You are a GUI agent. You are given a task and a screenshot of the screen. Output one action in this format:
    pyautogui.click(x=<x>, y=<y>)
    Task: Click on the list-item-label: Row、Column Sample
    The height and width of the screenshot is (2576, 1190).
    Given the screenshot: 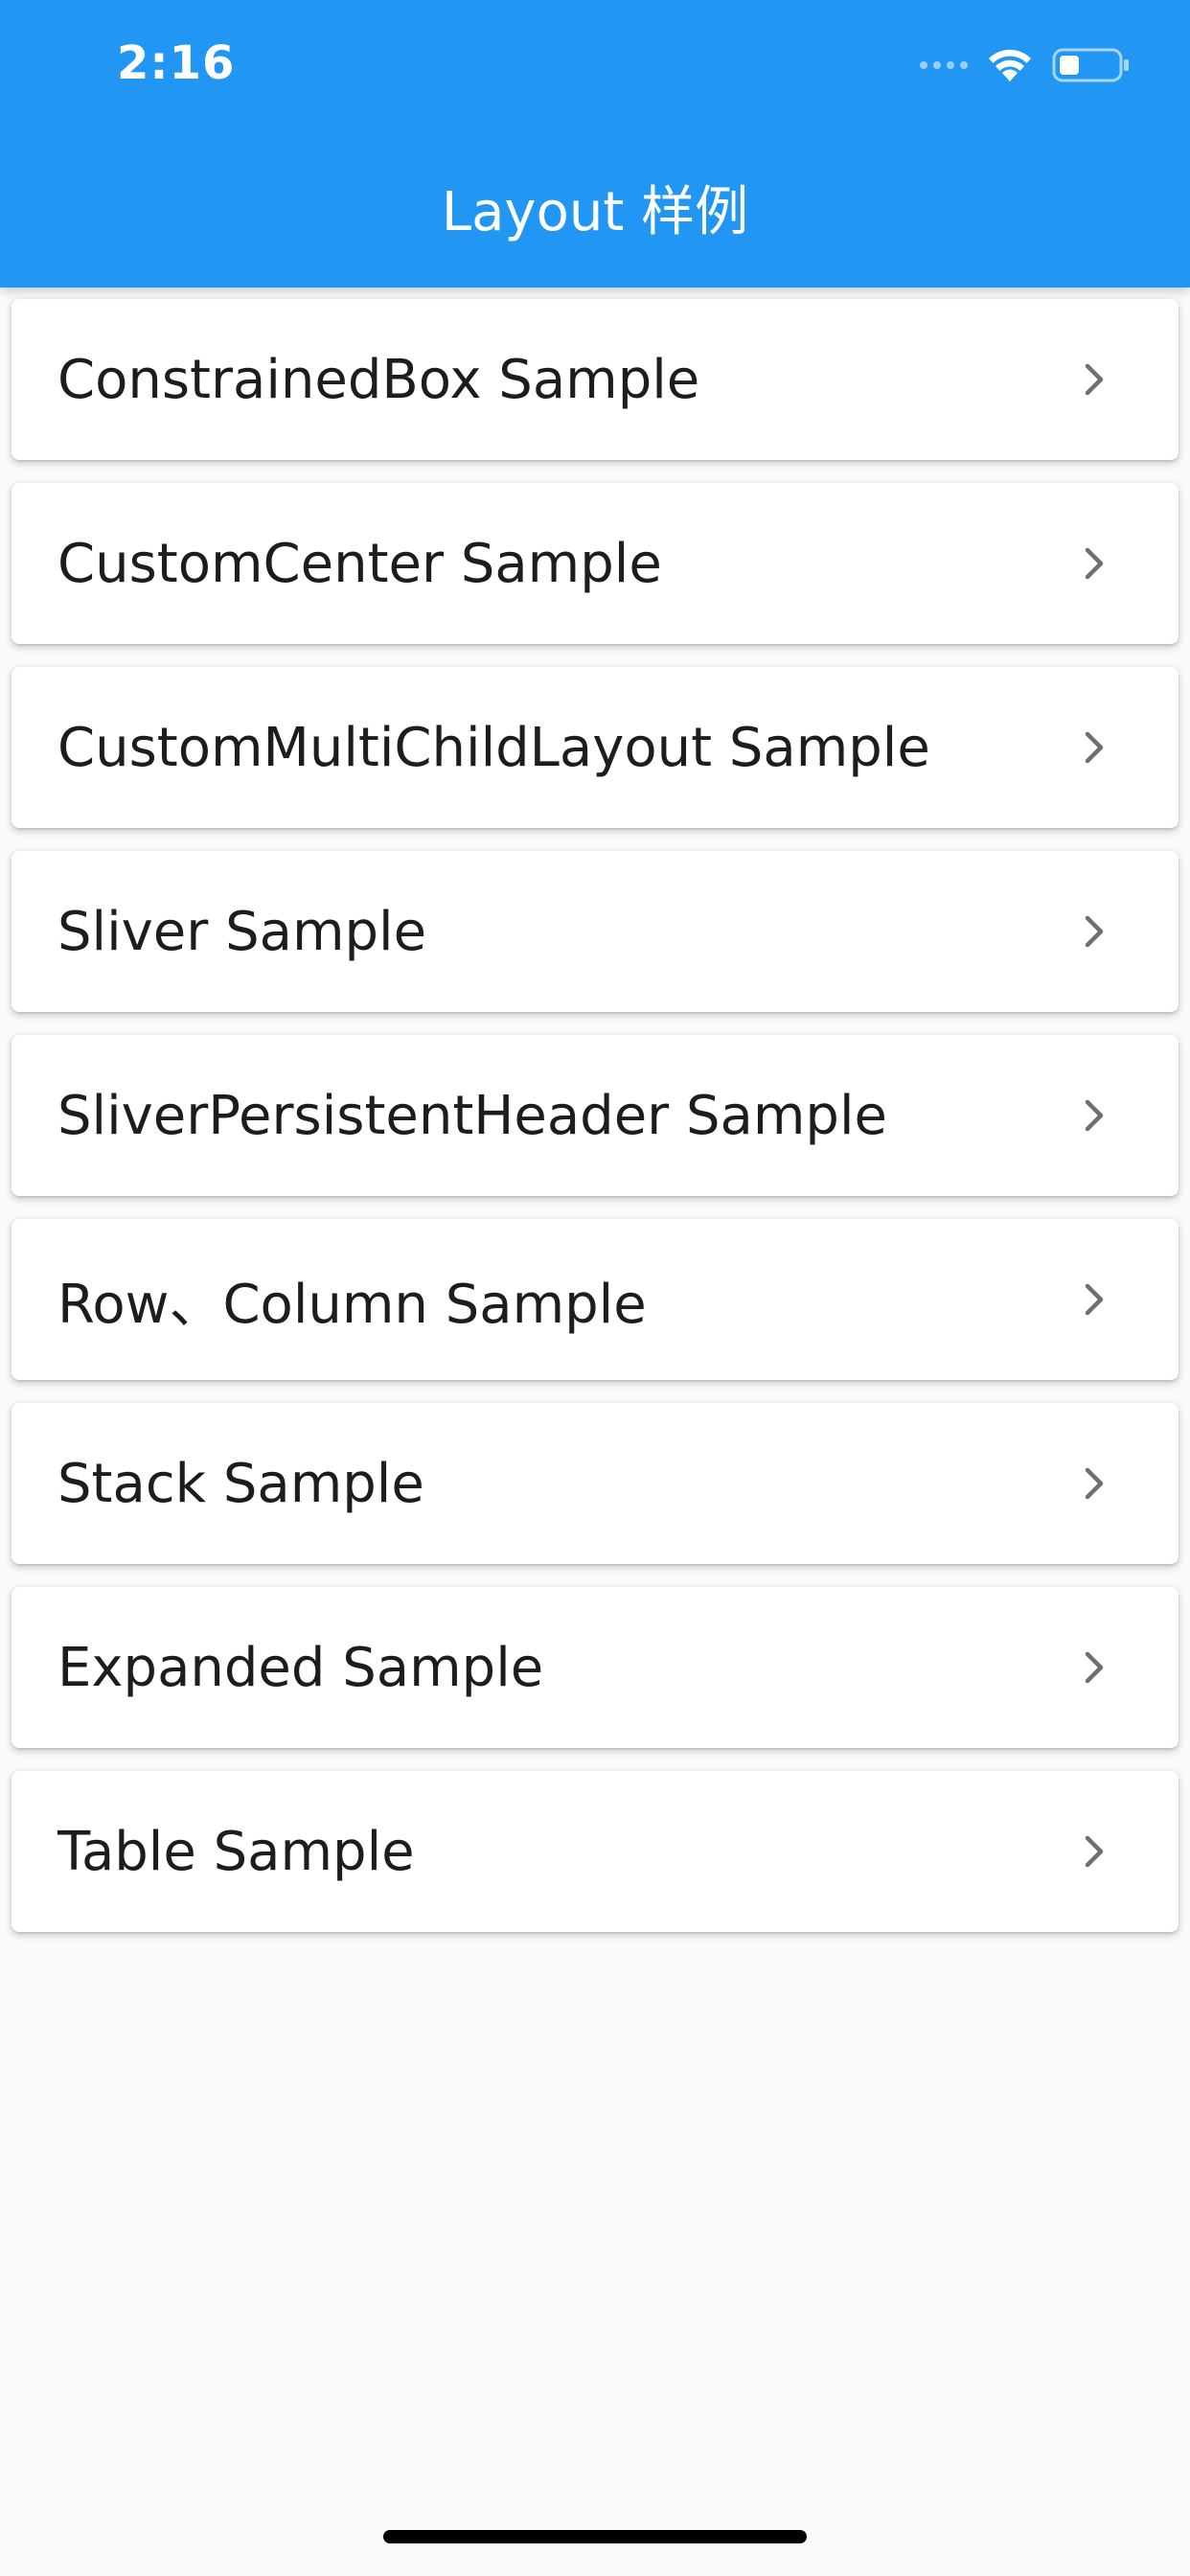 What is the action you would take?
    pyautogui.click(x=352, y=1304)
    